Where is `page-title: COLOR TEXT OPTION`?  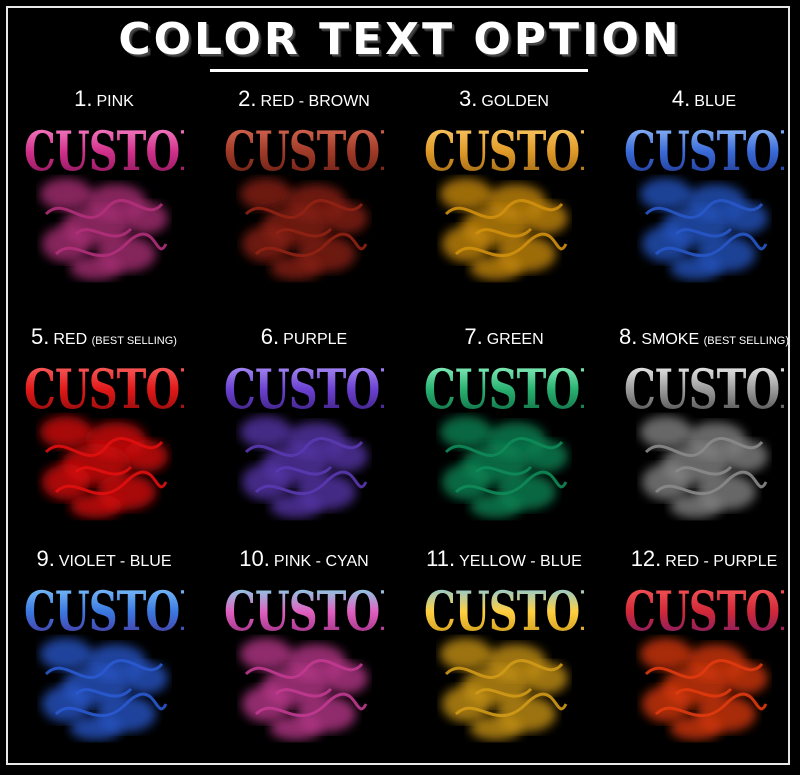 page-title: COLOR TEXT OPTION is located at coordinates (400, 39).